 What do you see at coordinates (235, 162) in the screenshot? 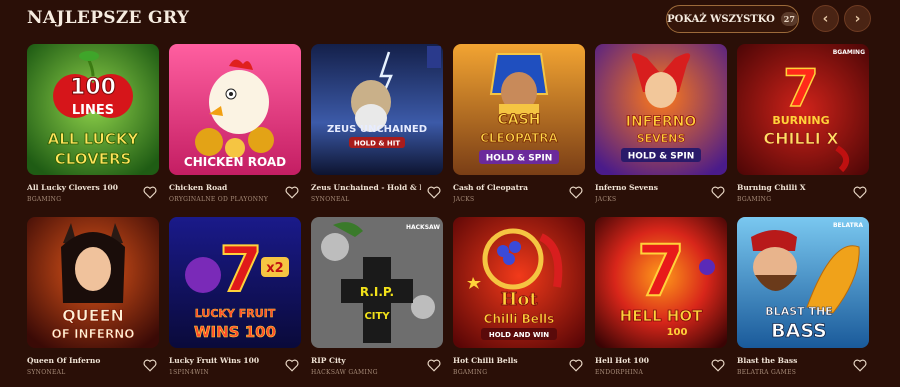
I see `art-text: CHICKEN ROAD` at bounding box center [235, 162].